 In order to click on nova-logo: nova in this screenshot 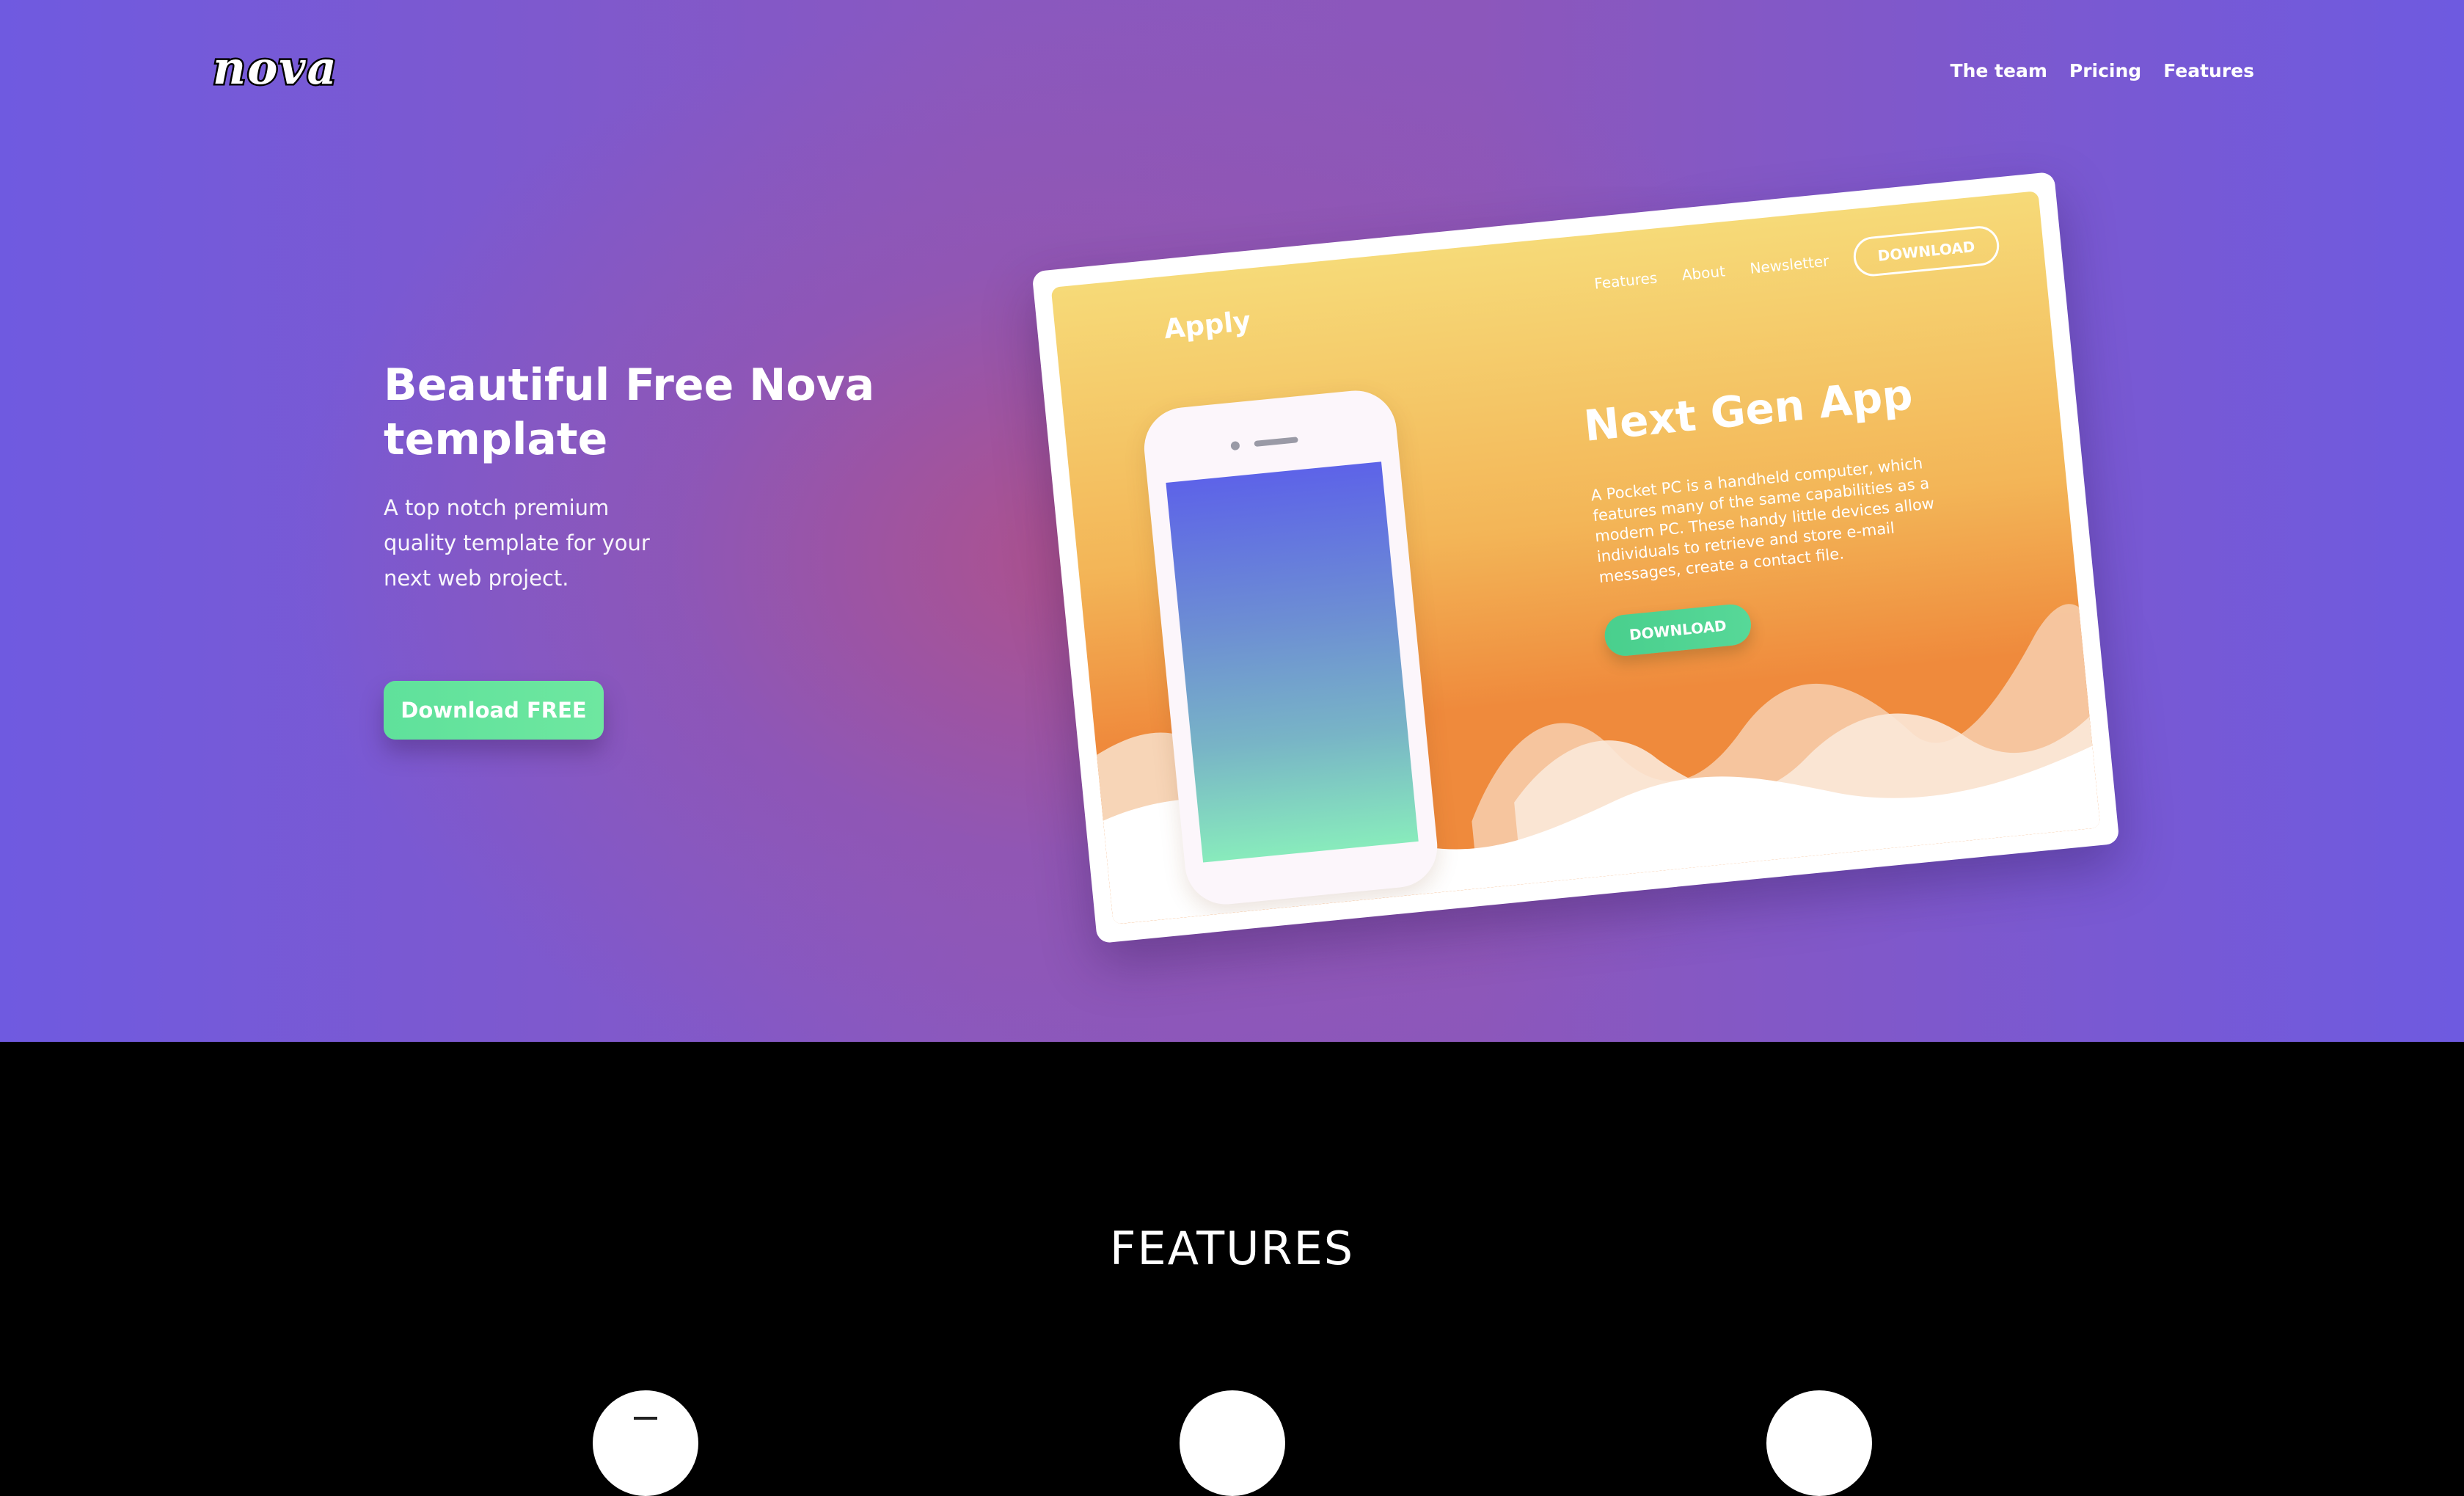, I will do `click(275, 67)`.